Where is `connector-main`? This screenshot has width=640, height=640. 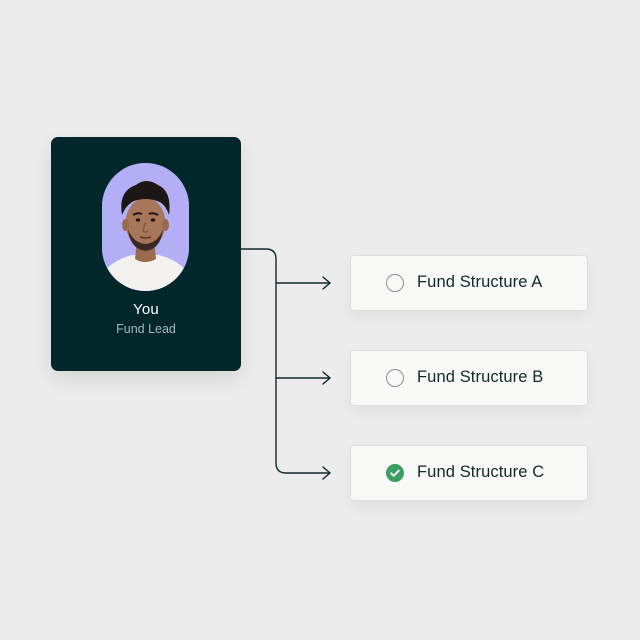 connector-main is located at coordinates (285, 361).